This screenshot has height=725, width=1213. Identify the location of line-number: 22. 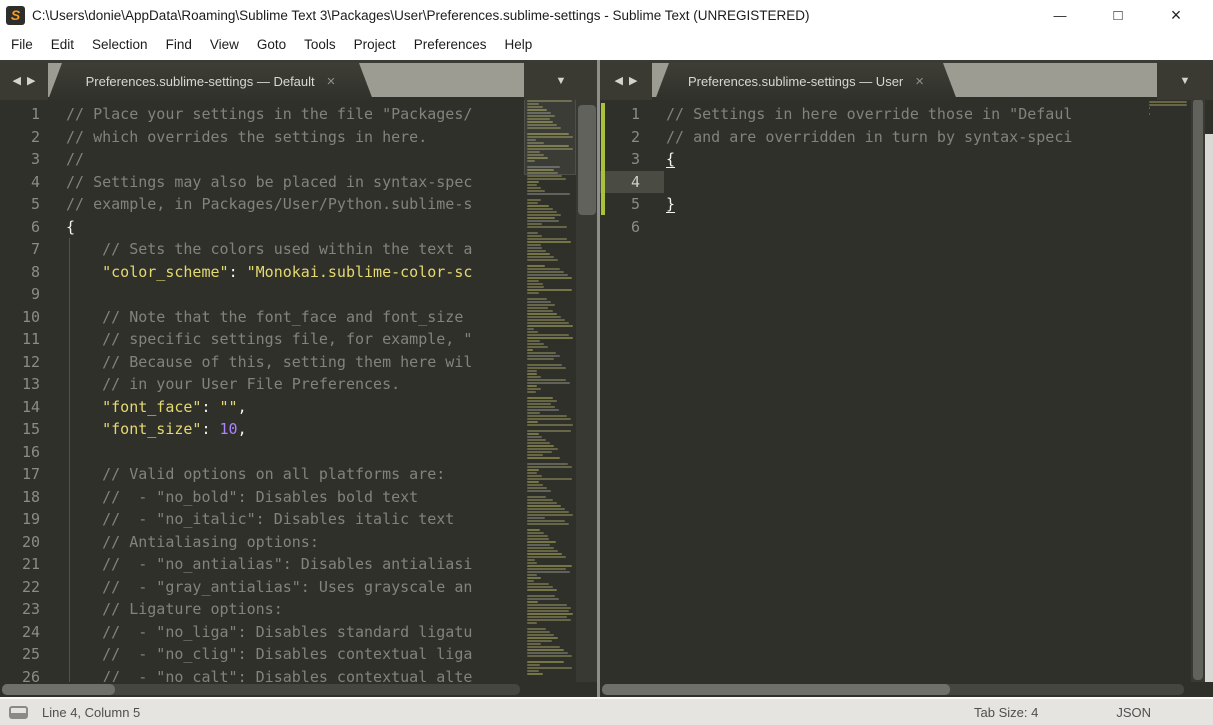
(30, 586).